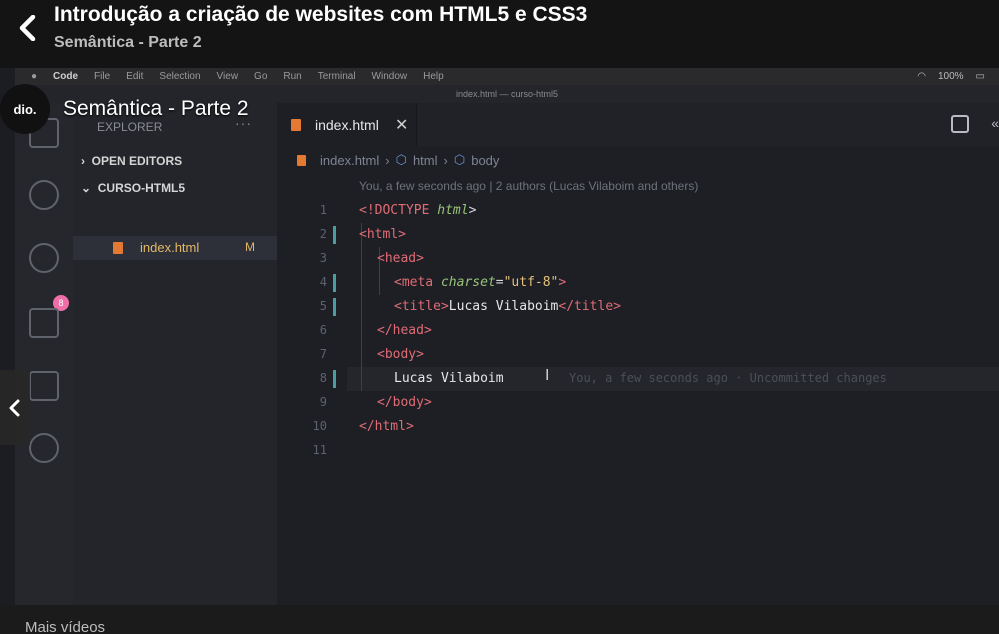 This screenshot has height=634, width=999. What do you see at coordinates (402, 125) in the screenshot?
I see `close-icon: ✕` at bounding box center [402, 125].